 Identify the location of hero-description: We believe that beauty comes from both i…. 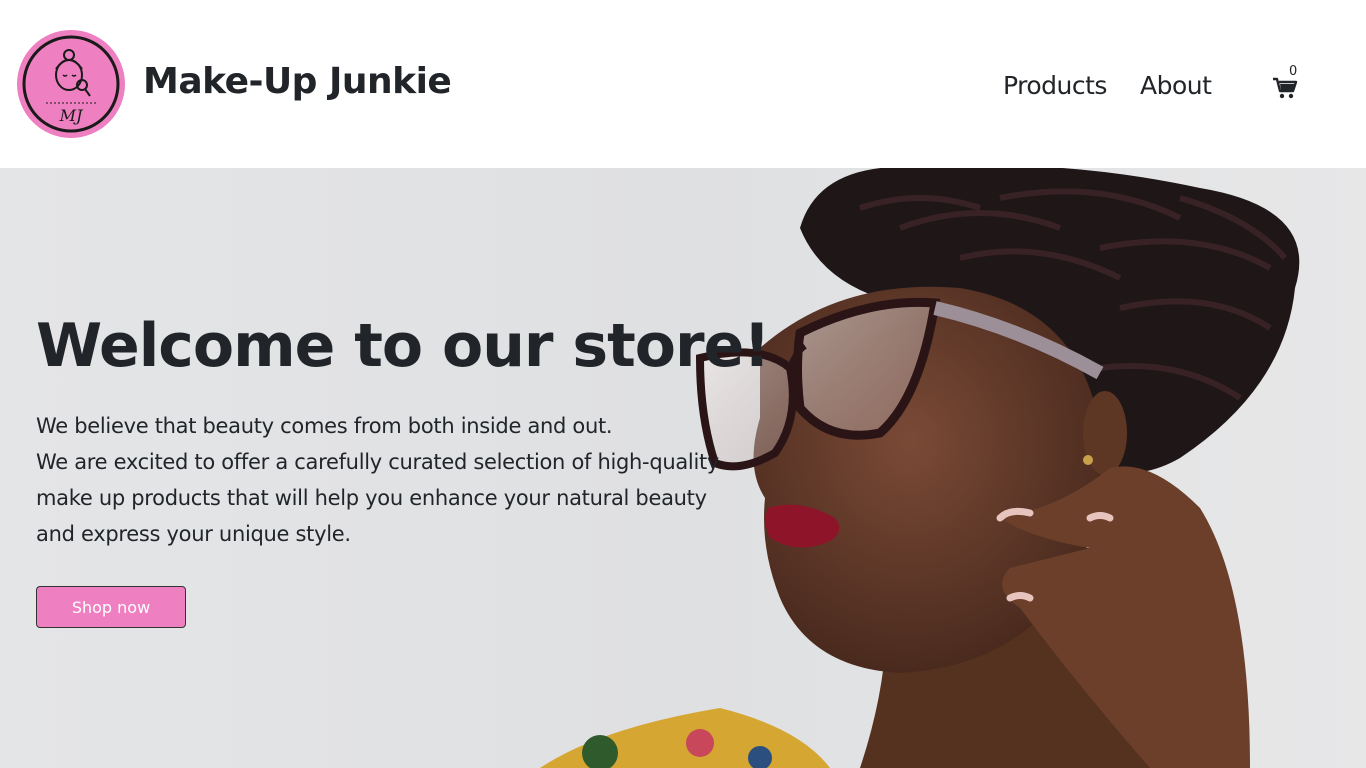
(386, 480).